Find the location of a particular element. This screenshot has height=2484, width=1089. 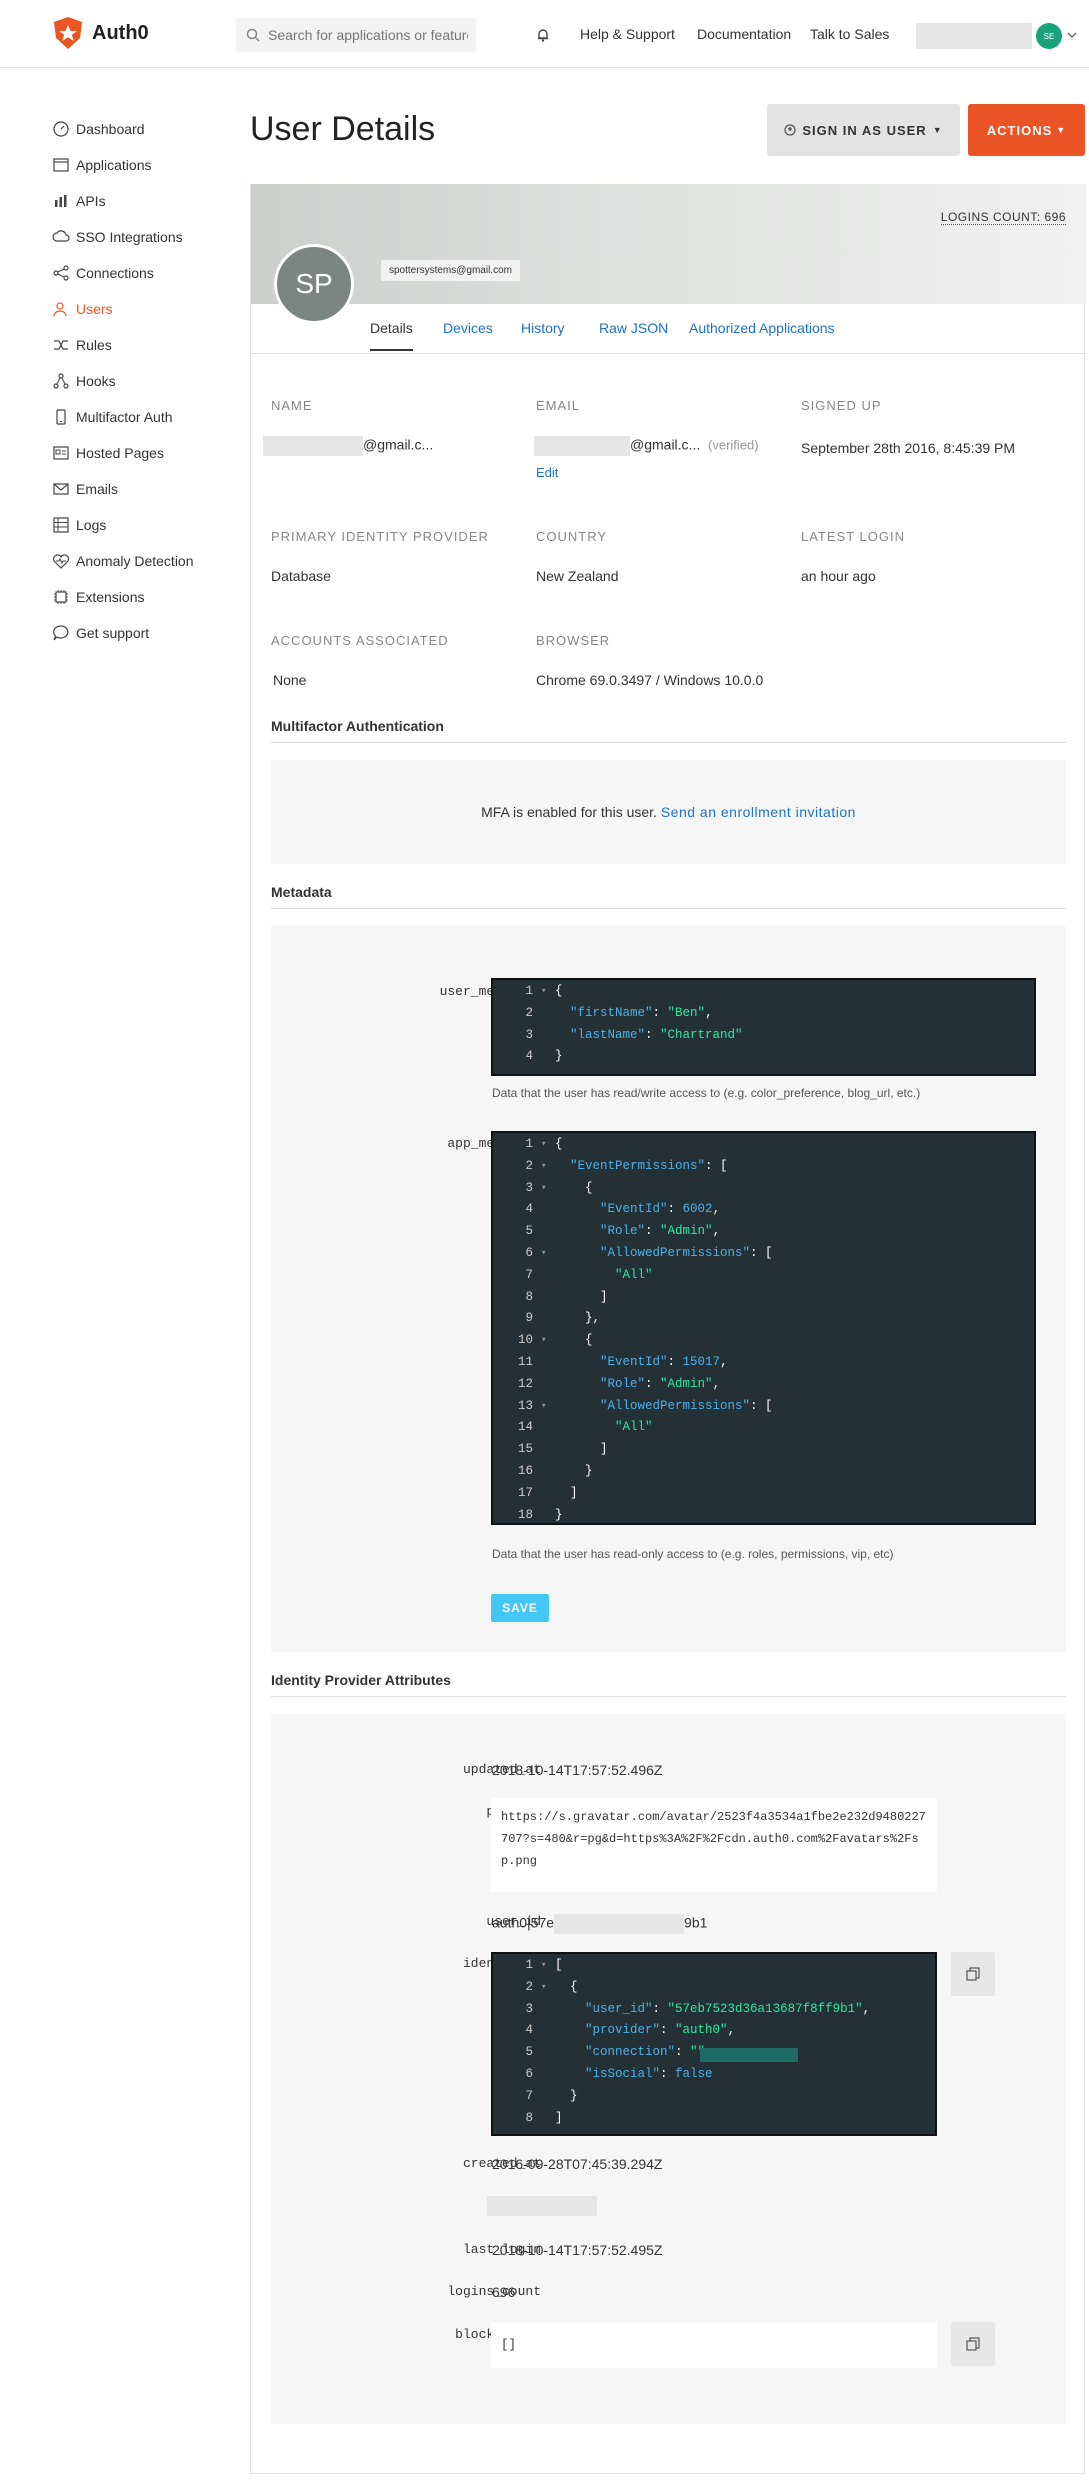

emails-icon is located at coordinates (61, 489).